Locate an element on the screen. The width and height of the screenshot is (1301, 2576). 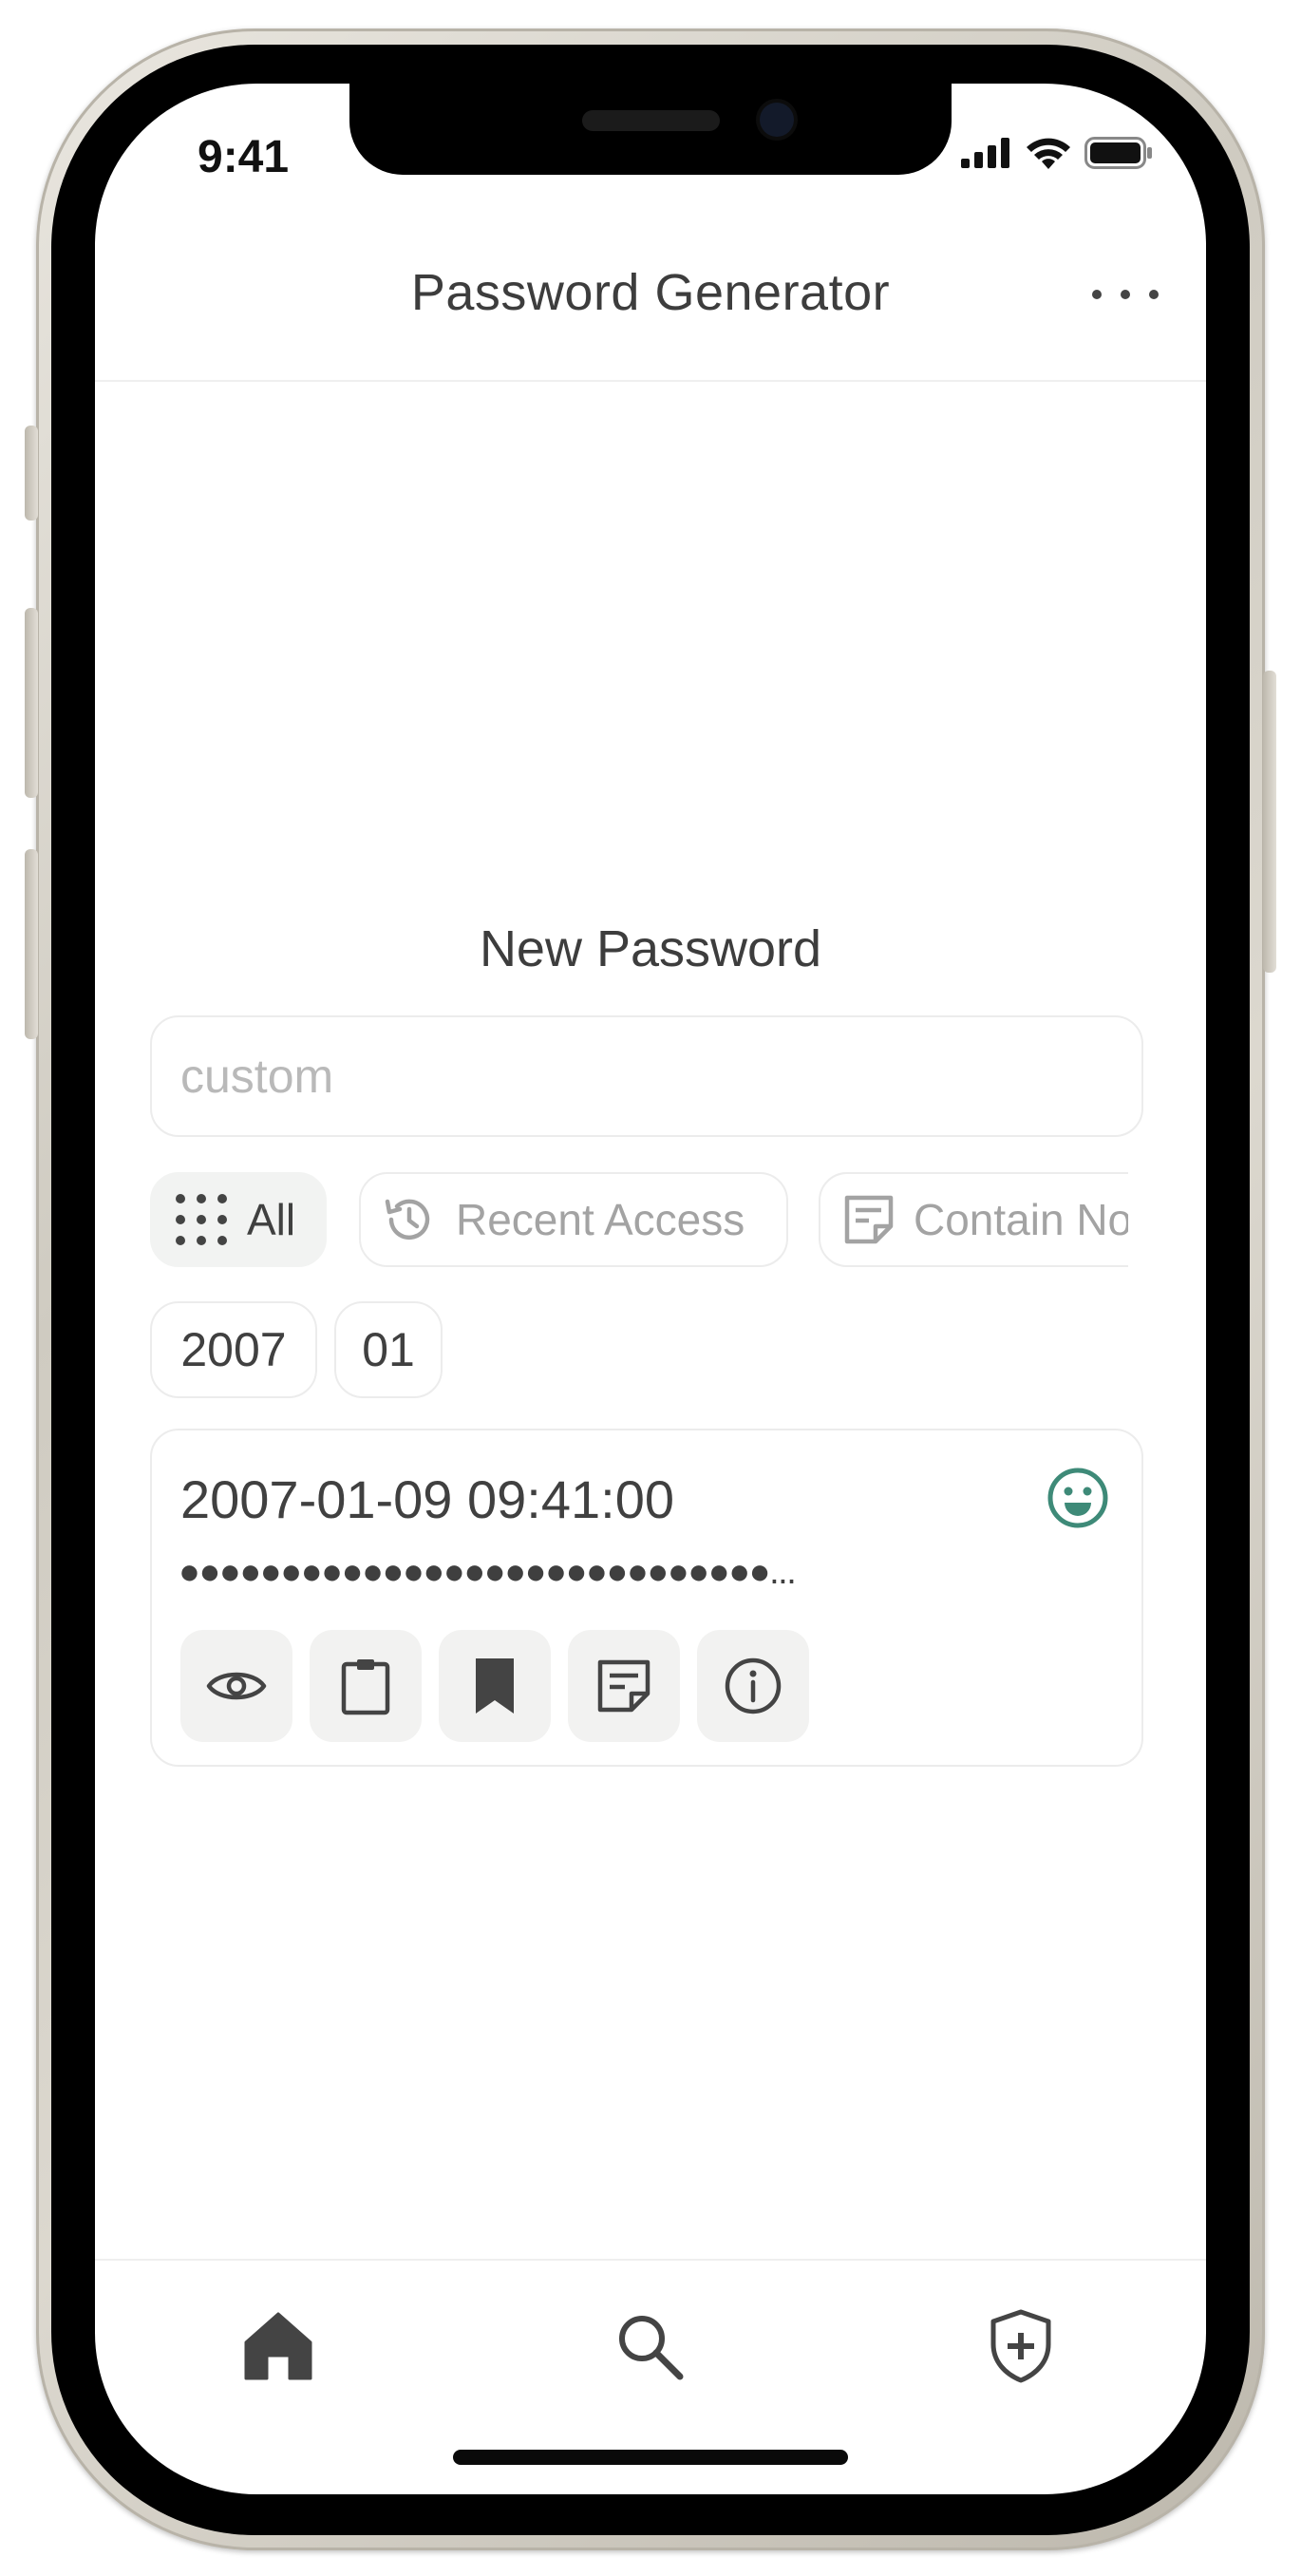
info-icon is located at coordinates (753, 1685).